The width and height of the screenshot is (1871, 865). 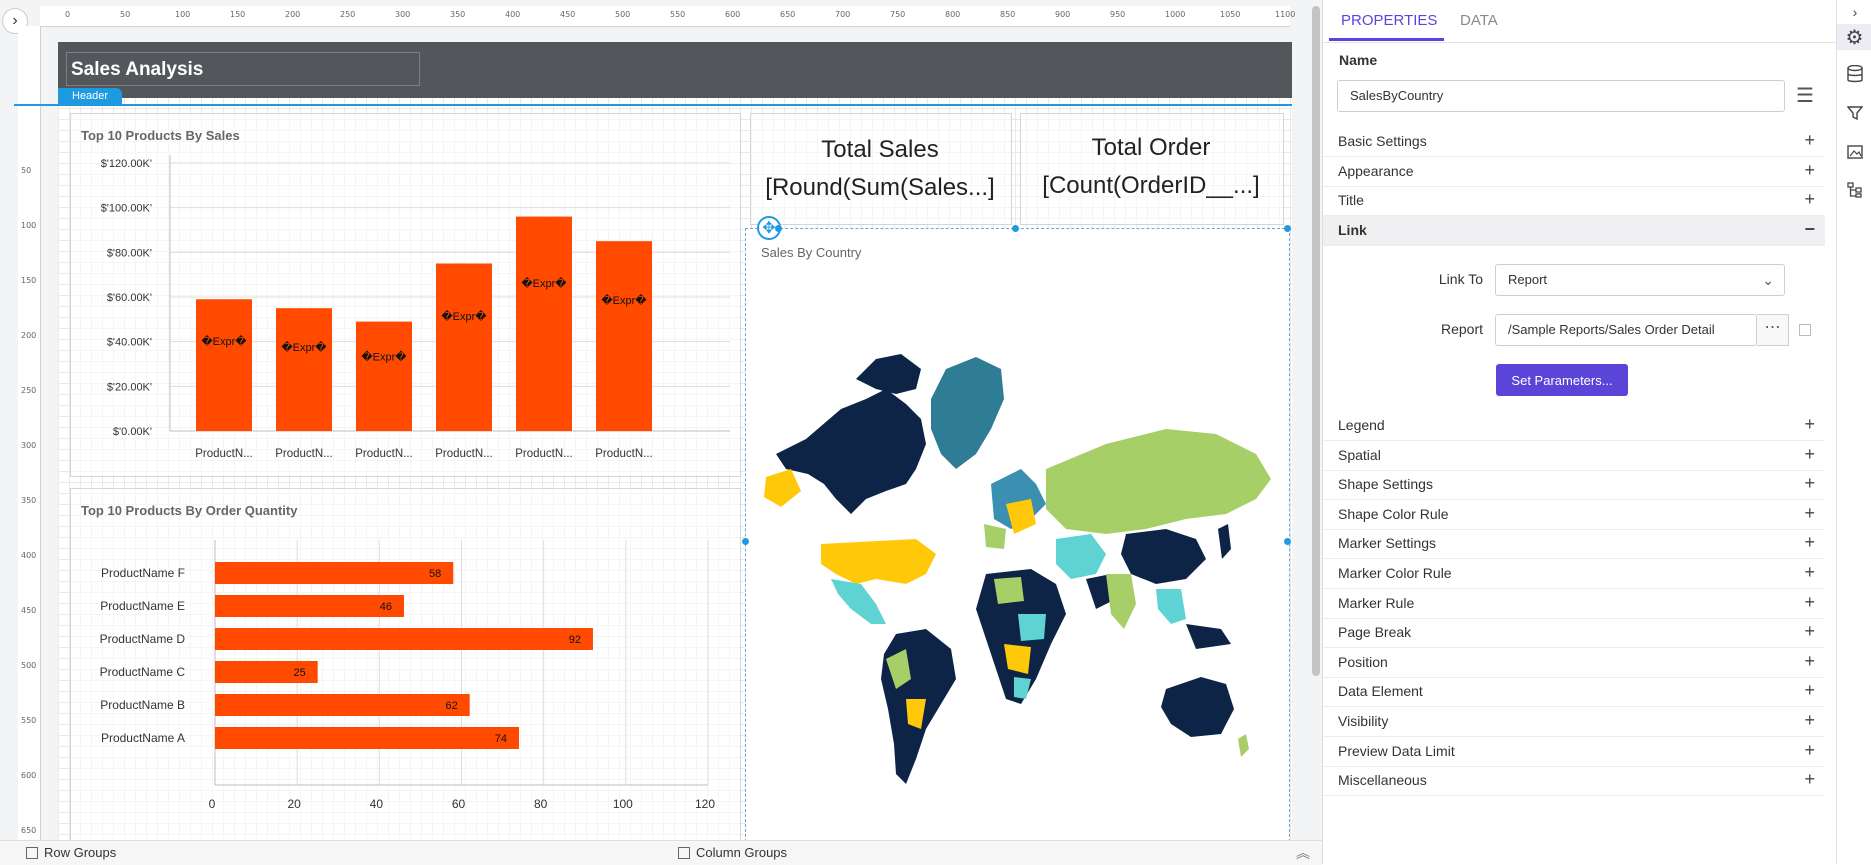 I want to click on ruler-tick-label: 50, so click(x=26, y=170).